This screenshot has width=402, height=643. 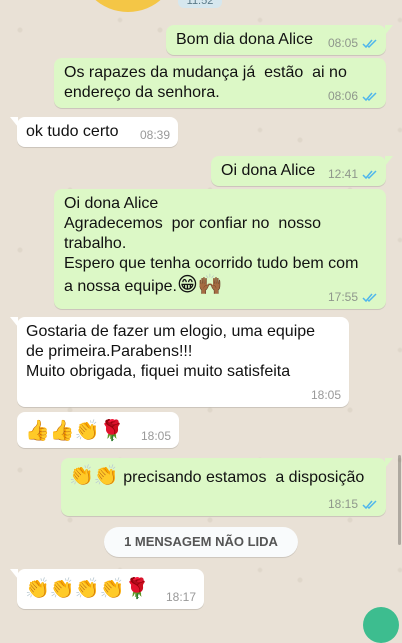 What do you see at coordinates (75, 430) in the screenshot?
I see `message-emoji: 👍👍👏🌹` at bounding box center [75, 430].